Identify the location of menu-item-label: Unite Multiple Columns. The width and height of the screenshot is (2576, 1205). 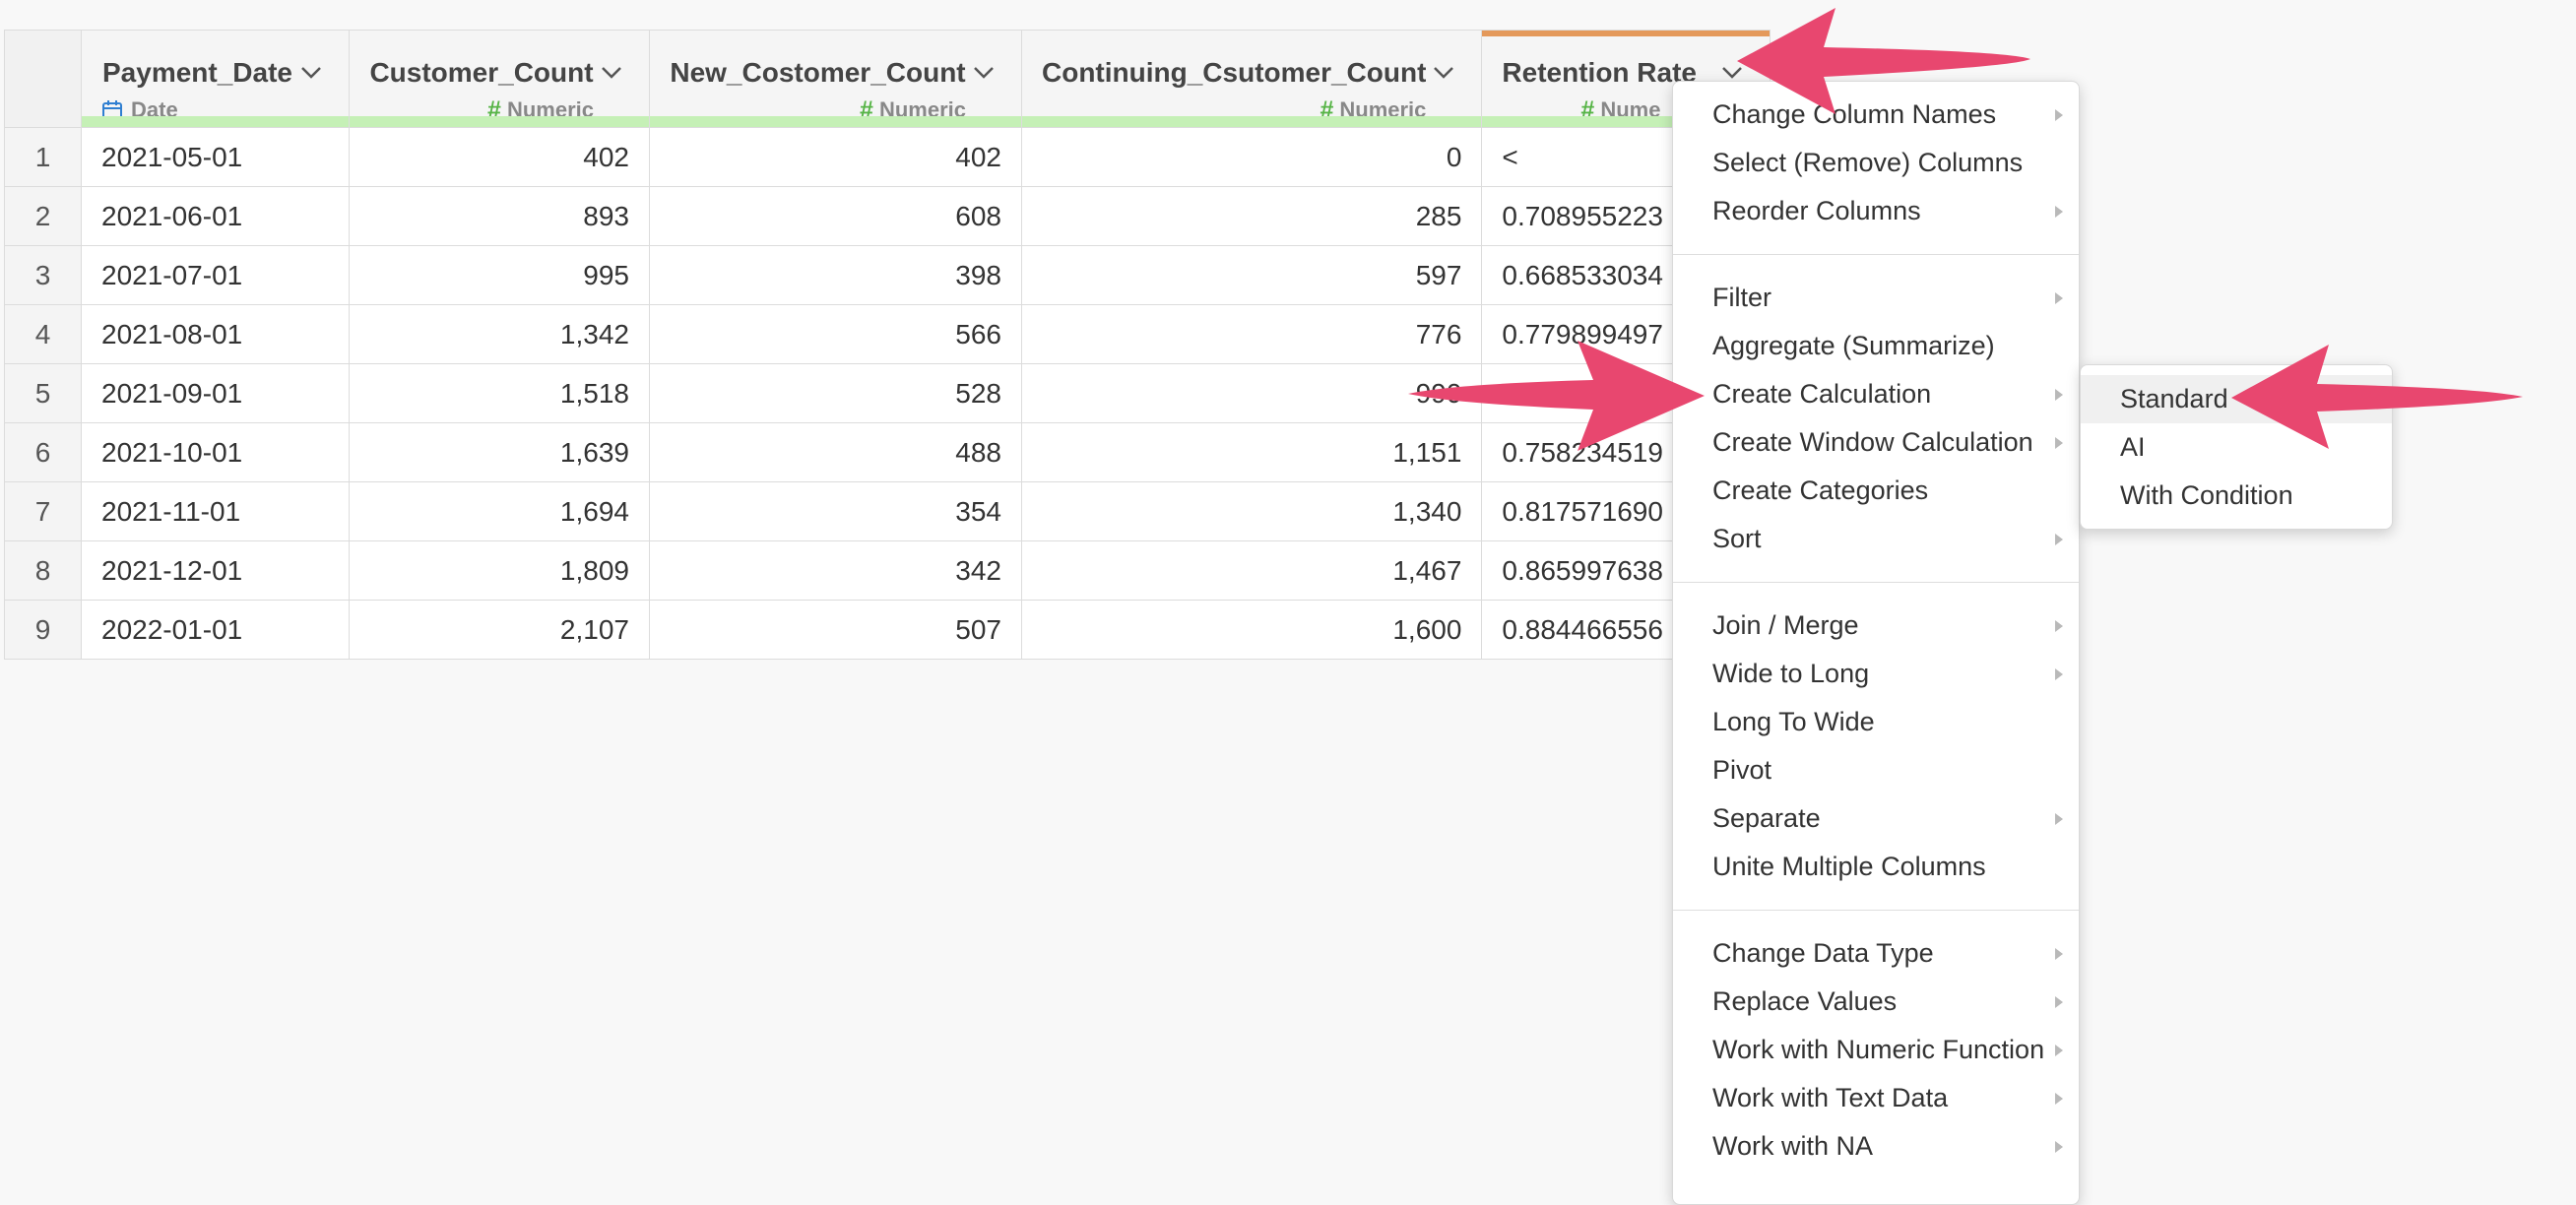
(1849, 866).